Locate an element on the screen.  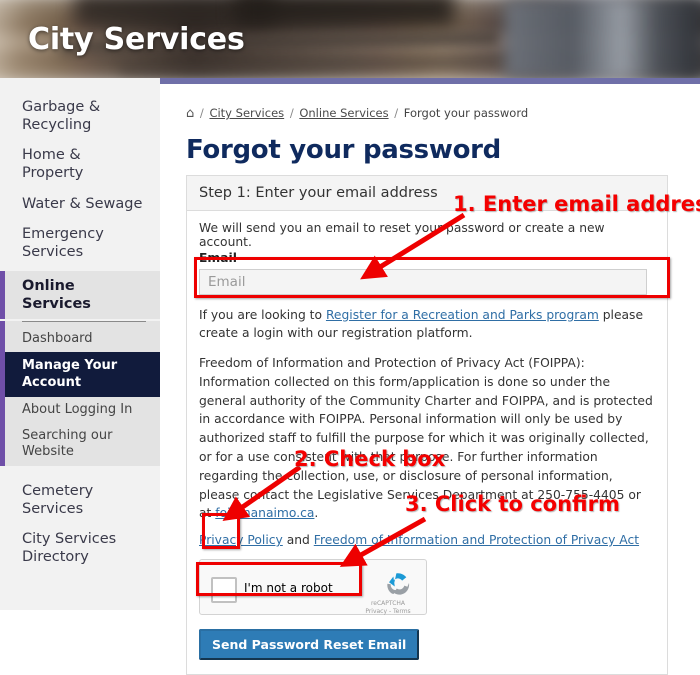
foippa-period: . is located at coordinates (316, 513).